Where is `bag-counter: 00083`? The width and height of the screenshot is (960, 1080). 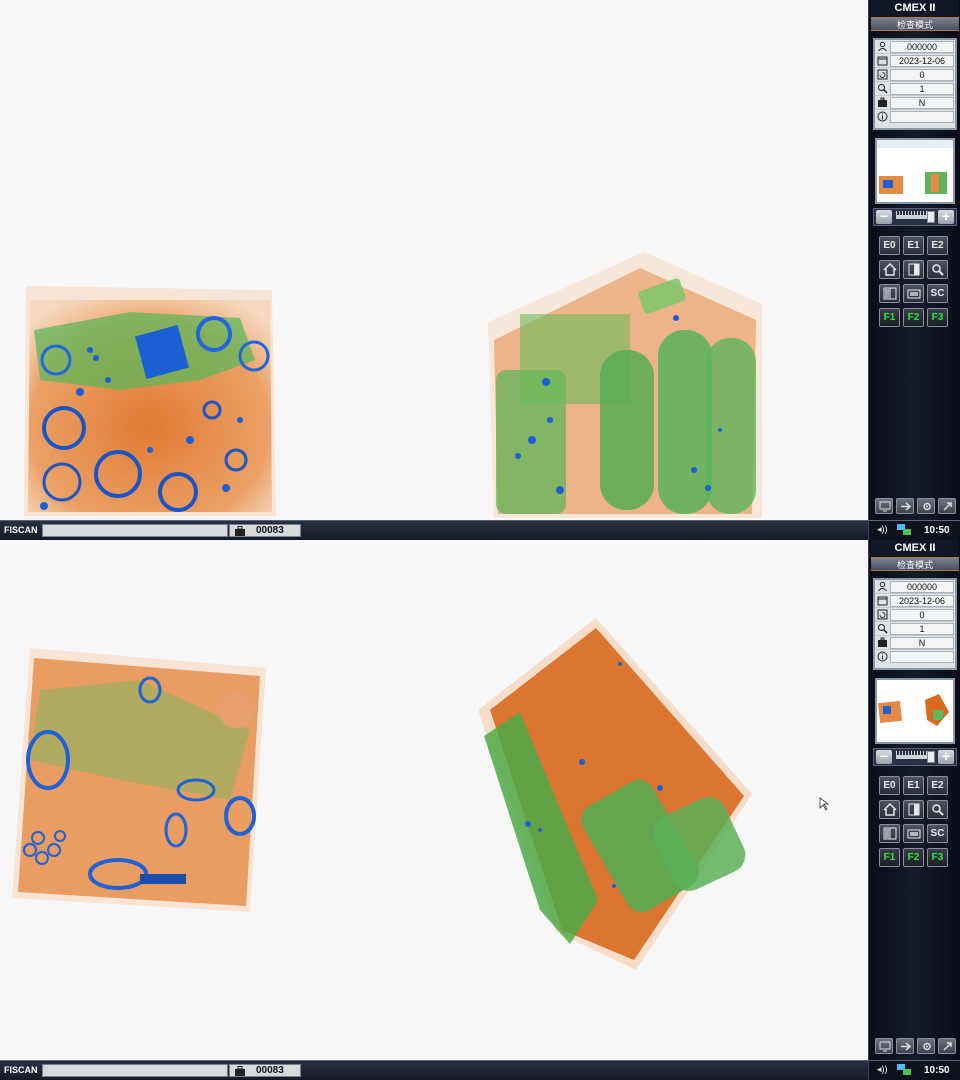 bag-counter: 00083 is located at coordinates (265, 1070).